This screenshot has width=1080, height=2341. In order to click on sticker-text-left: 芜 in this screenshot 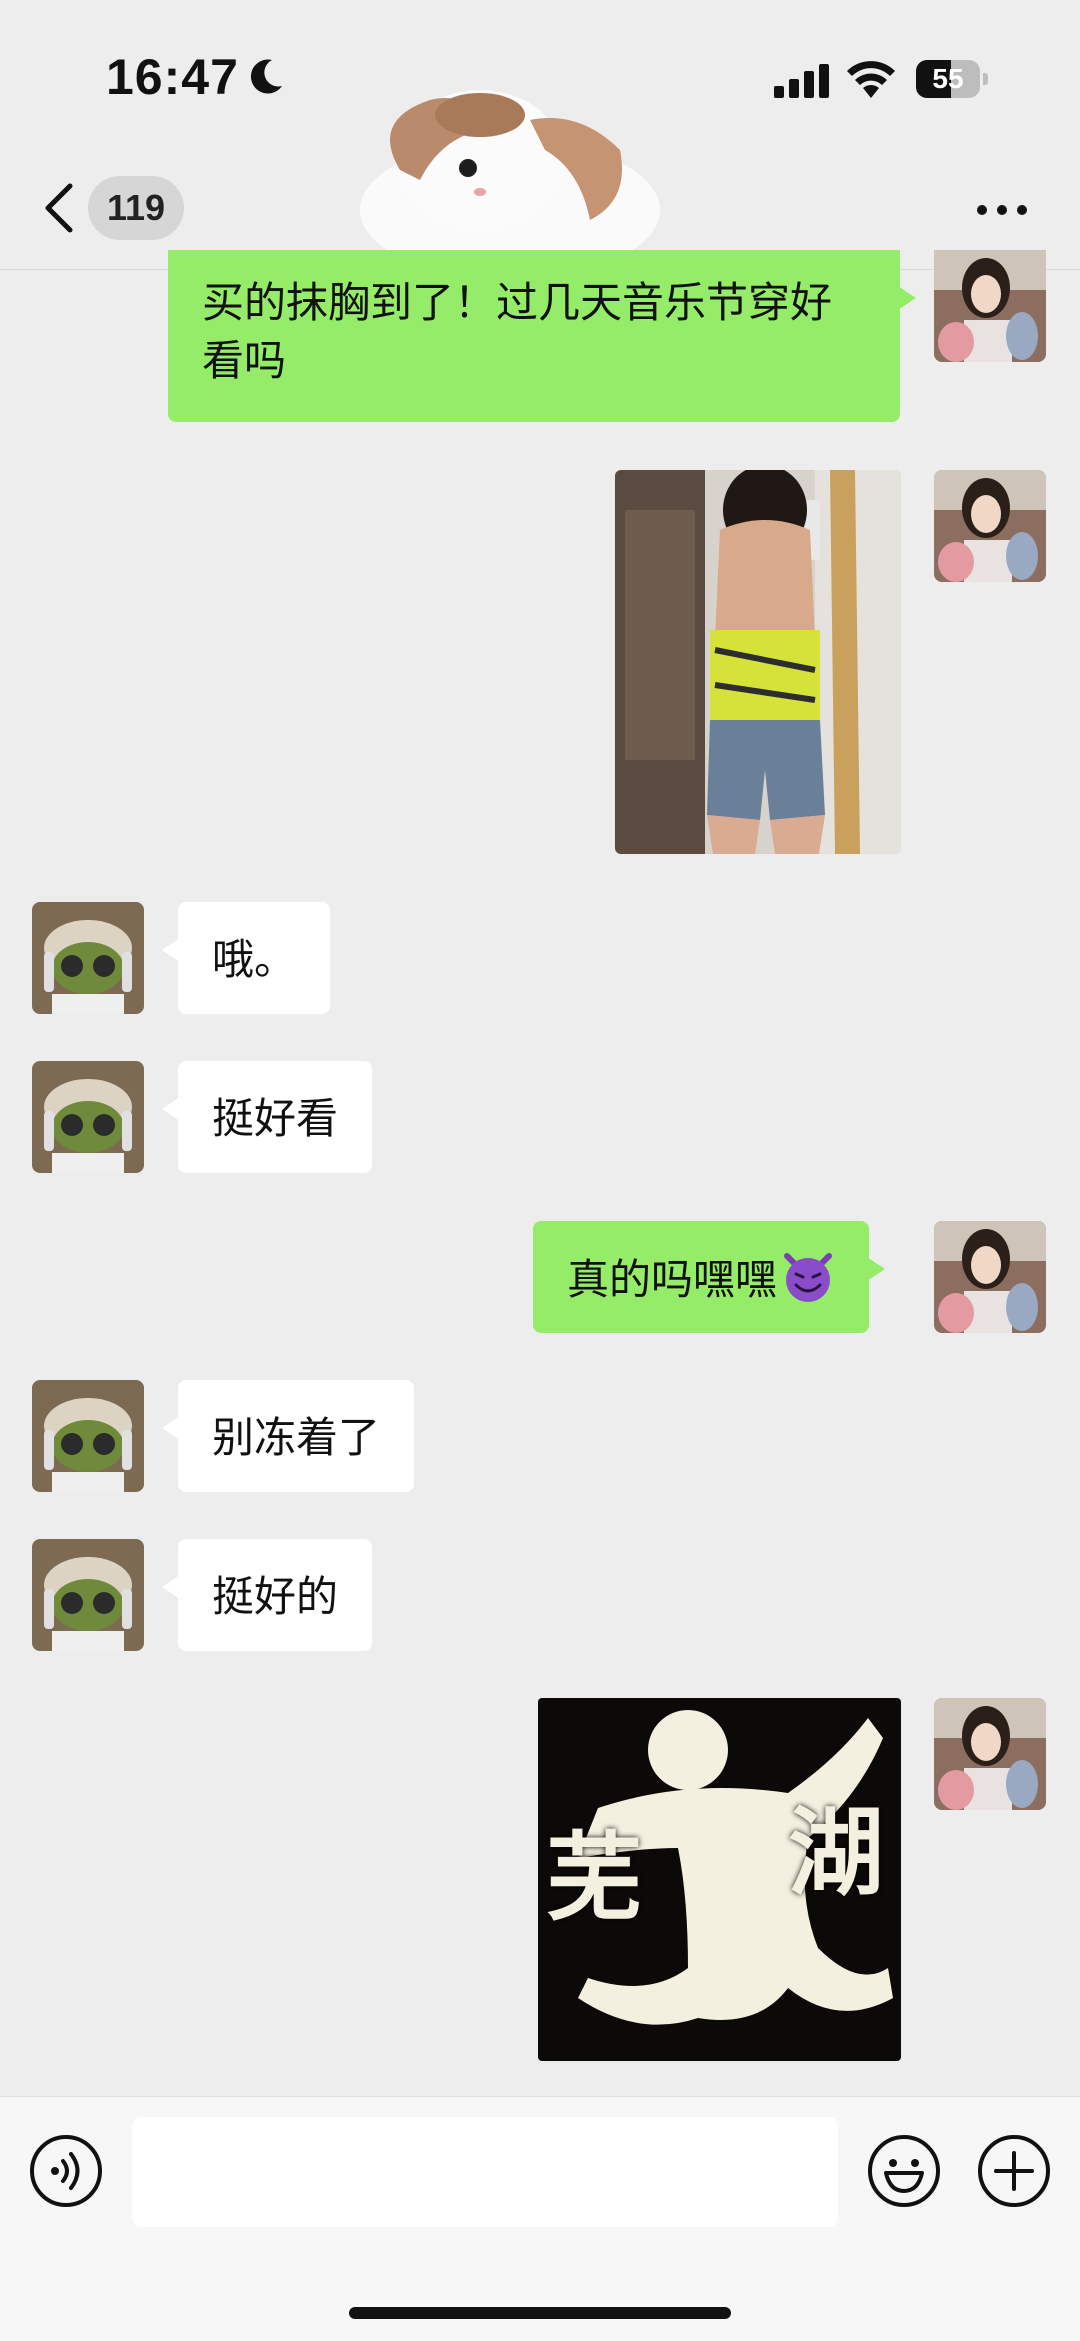, I will do `click(594, 1878)`.